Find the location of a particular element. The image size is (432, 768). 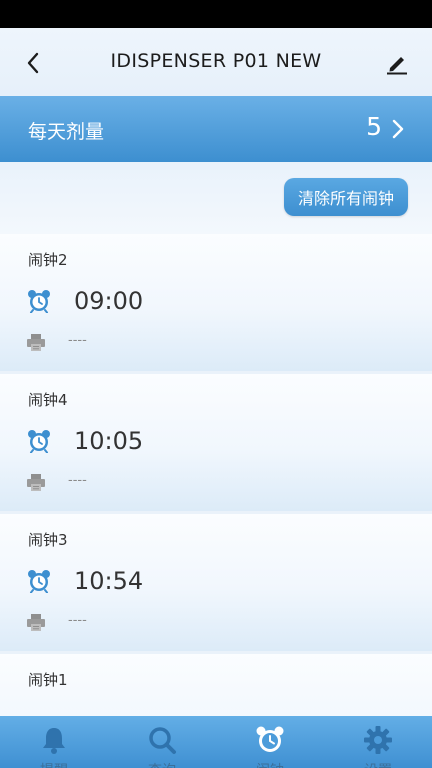

edit-button is located at coordinates (397, 63).